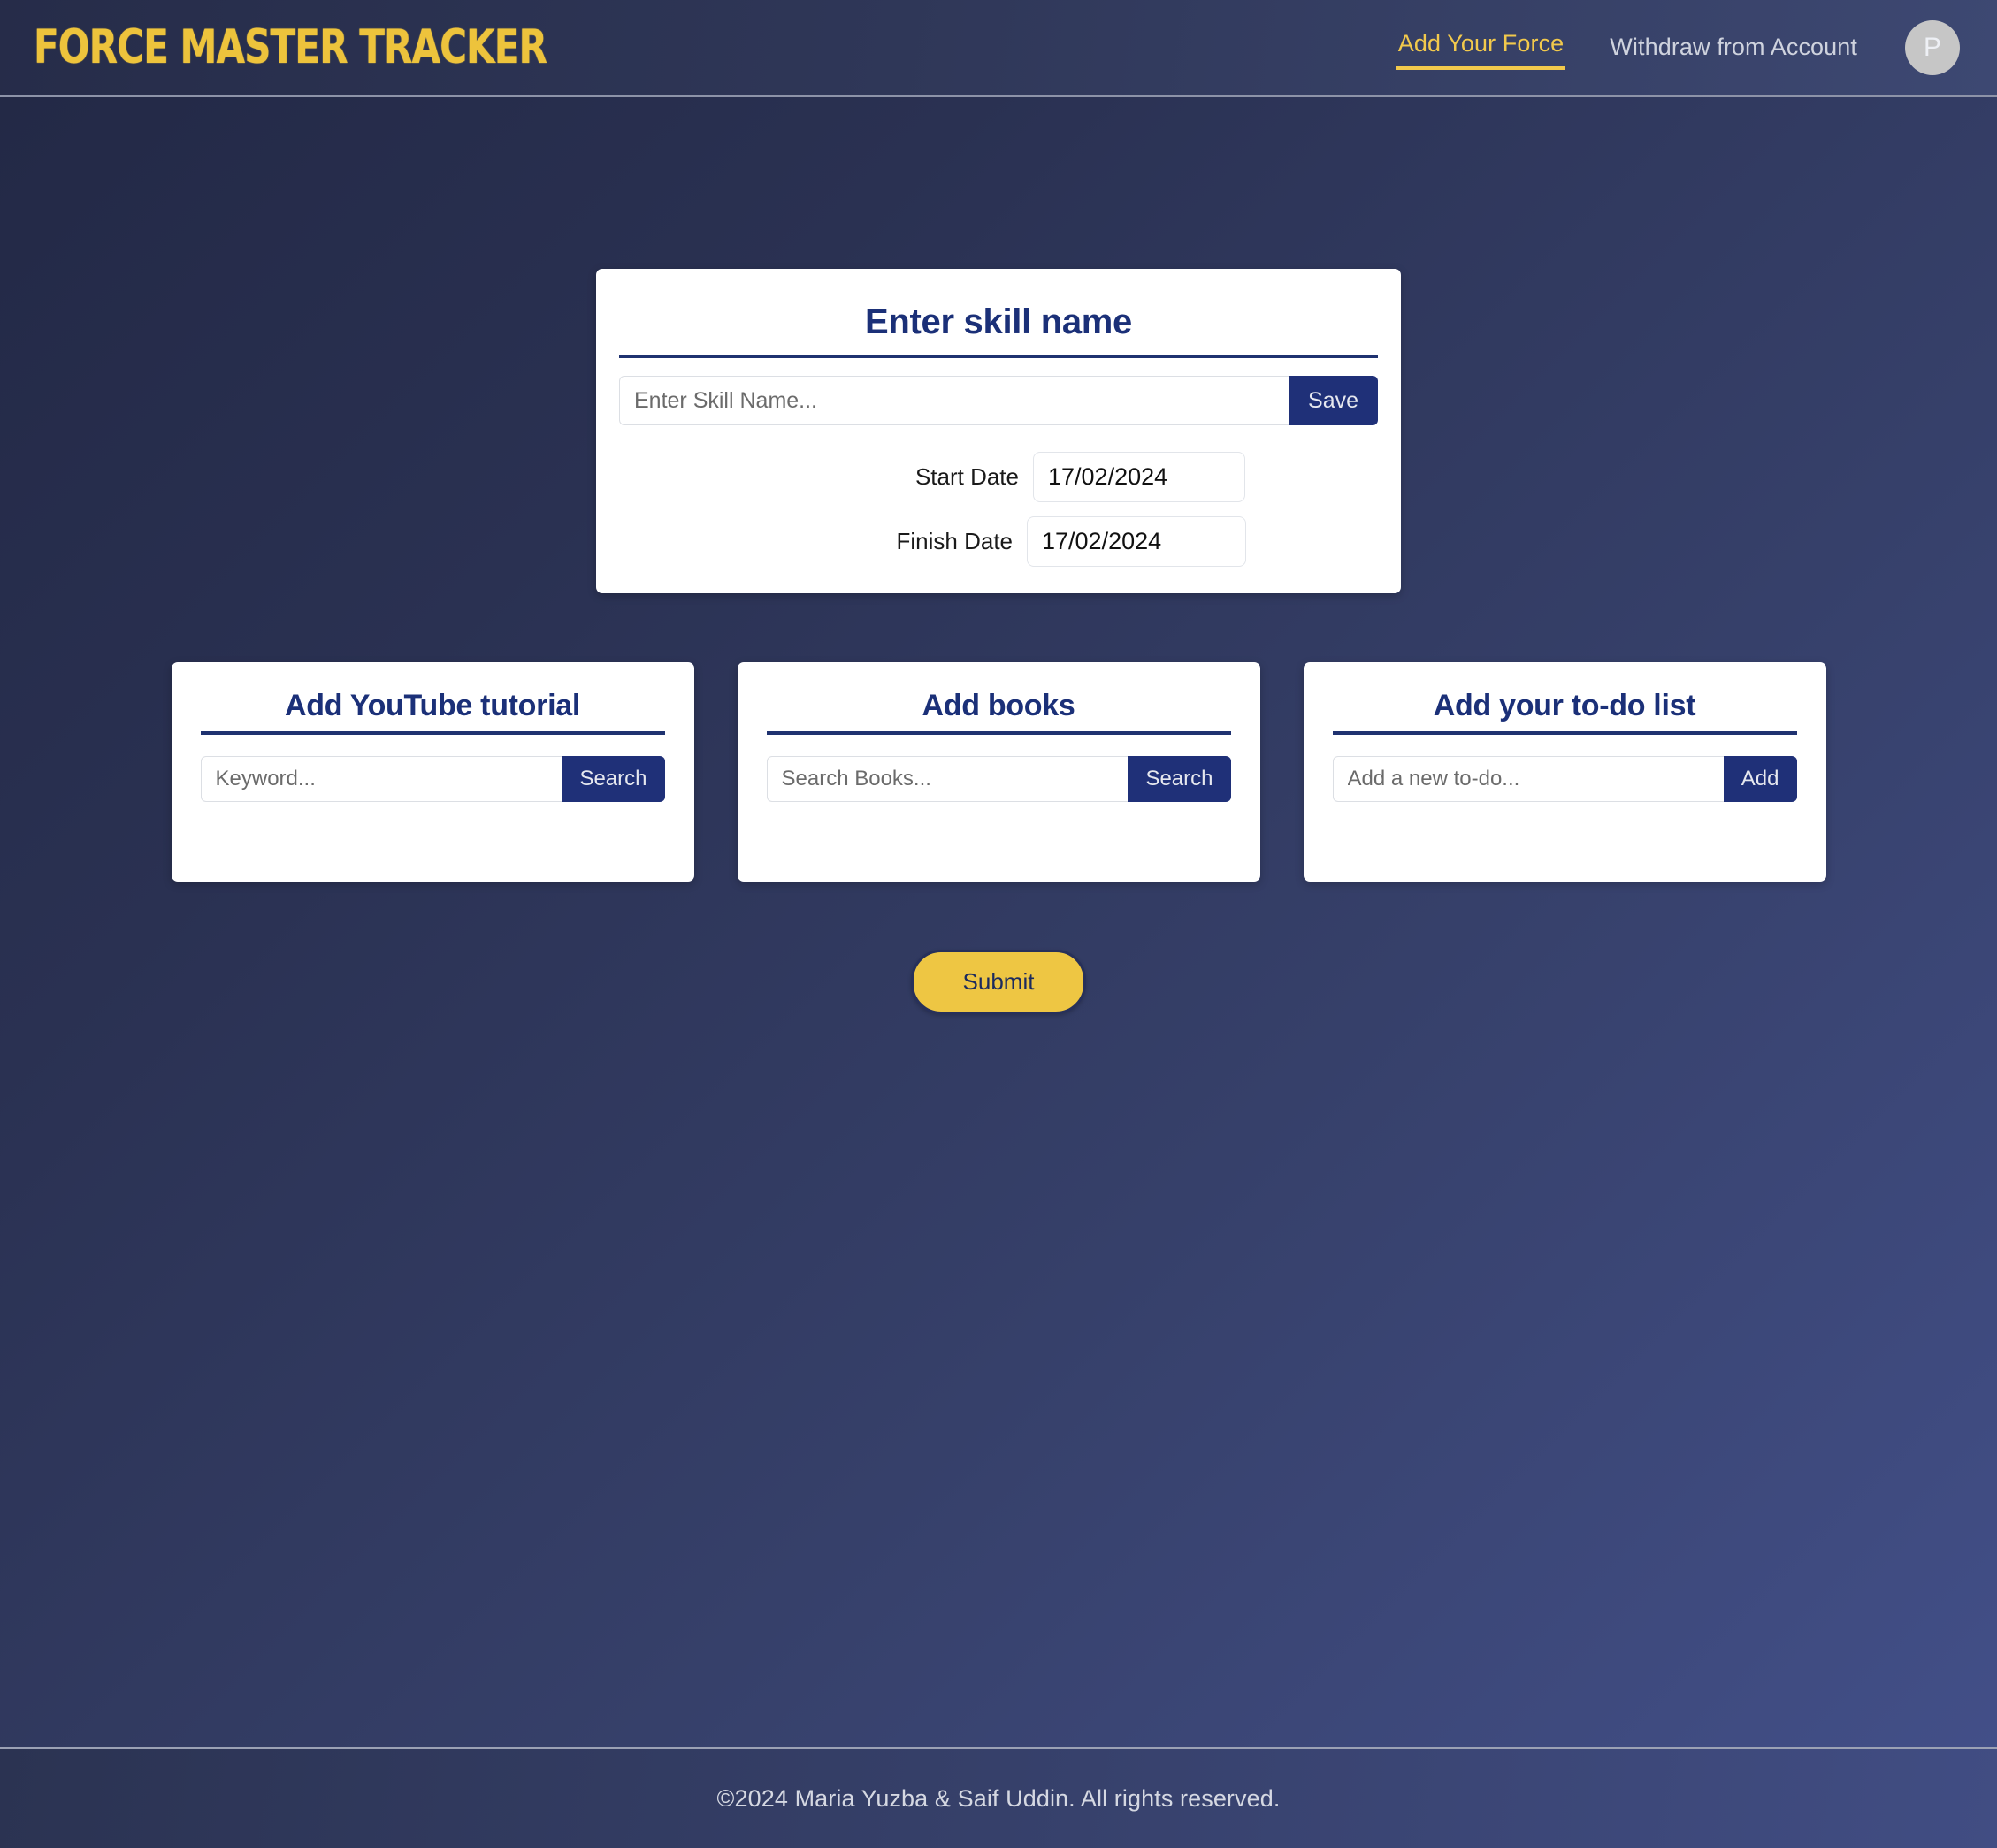 Image resolution: width=1997 pixels, height=1848 pixels. I want to click on books-search-input, so click(948, 779).